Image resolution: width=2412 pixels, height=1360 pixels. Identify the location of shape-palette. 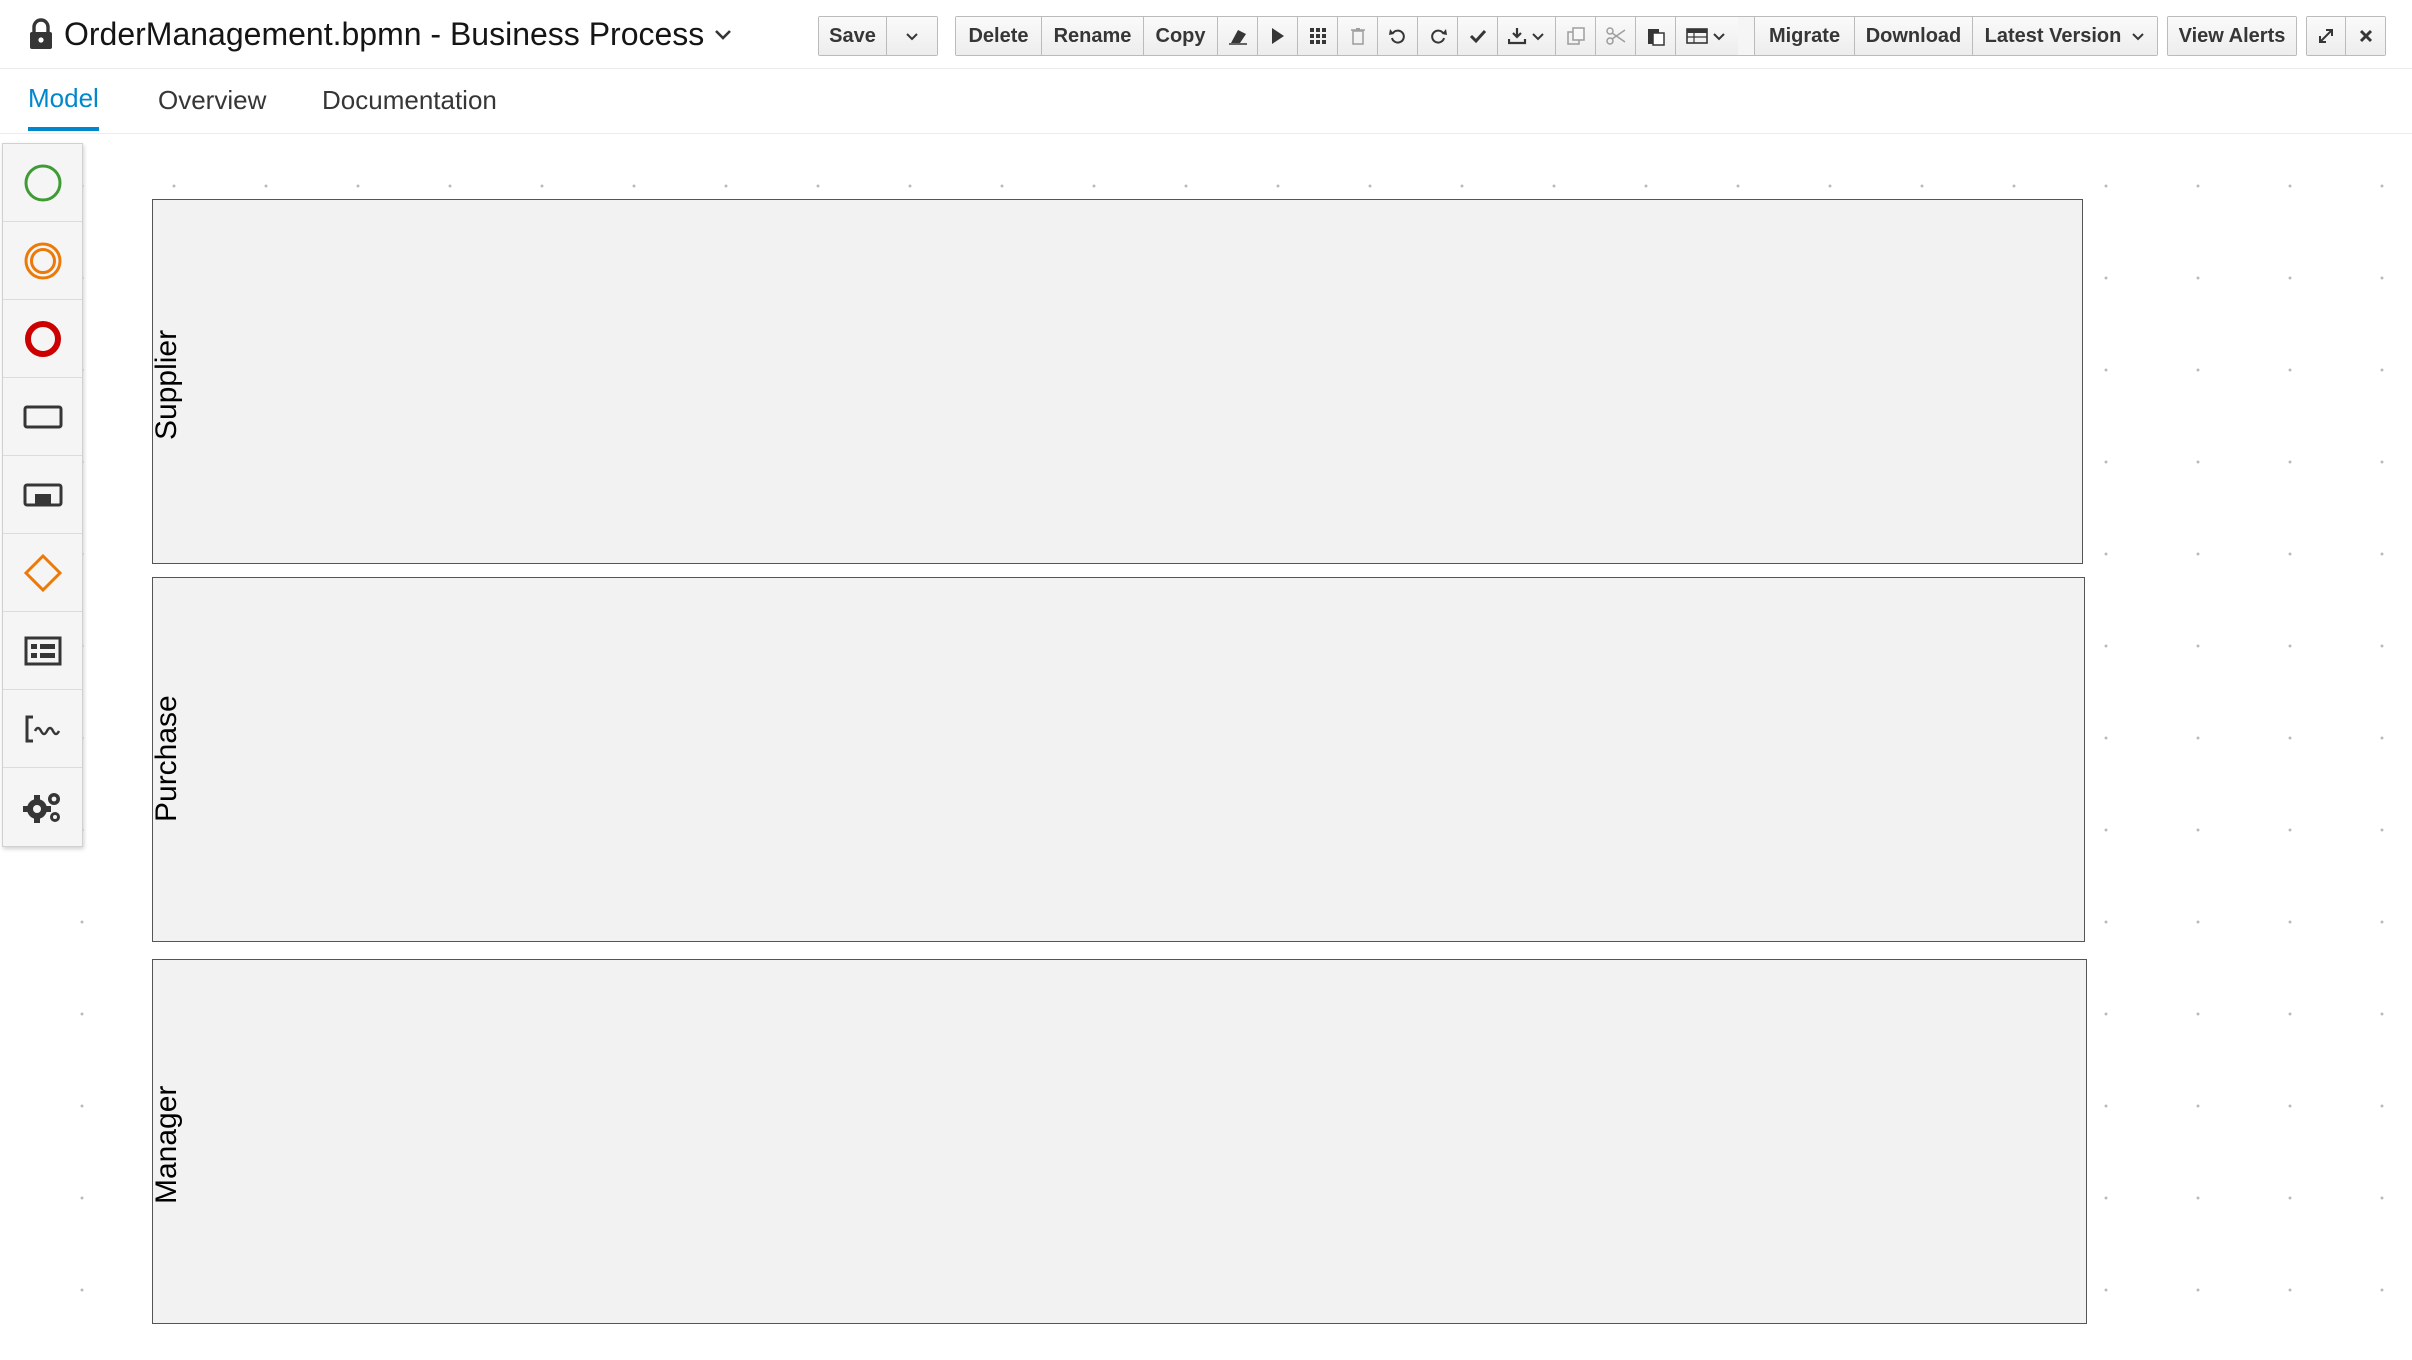
(42, 495).